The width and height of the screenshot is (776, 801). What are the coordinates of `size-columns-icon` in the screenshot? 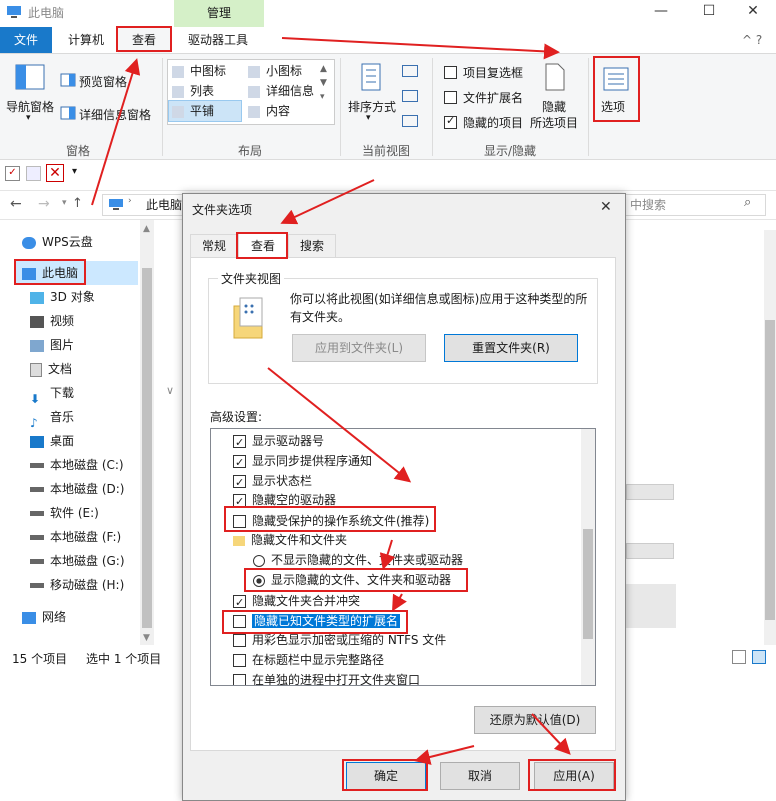 It's located at (410, 121).